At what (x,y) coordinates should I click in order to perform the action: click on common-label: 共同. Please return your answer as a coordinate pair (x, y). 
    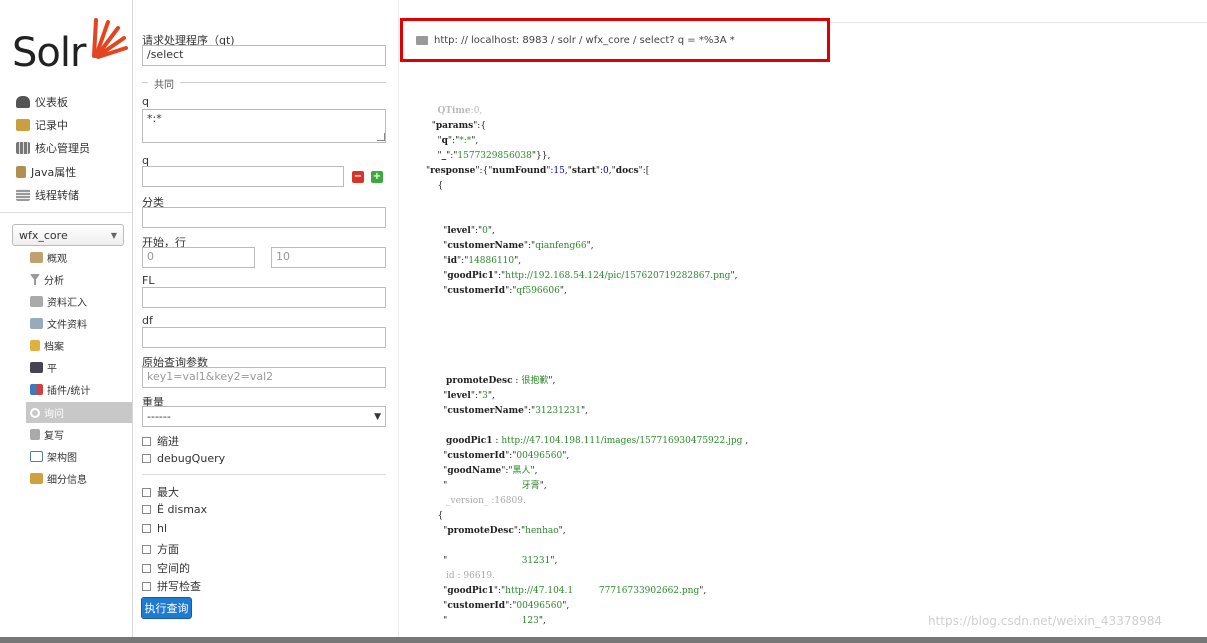
    Looking at the image, I should click on (164, 83).